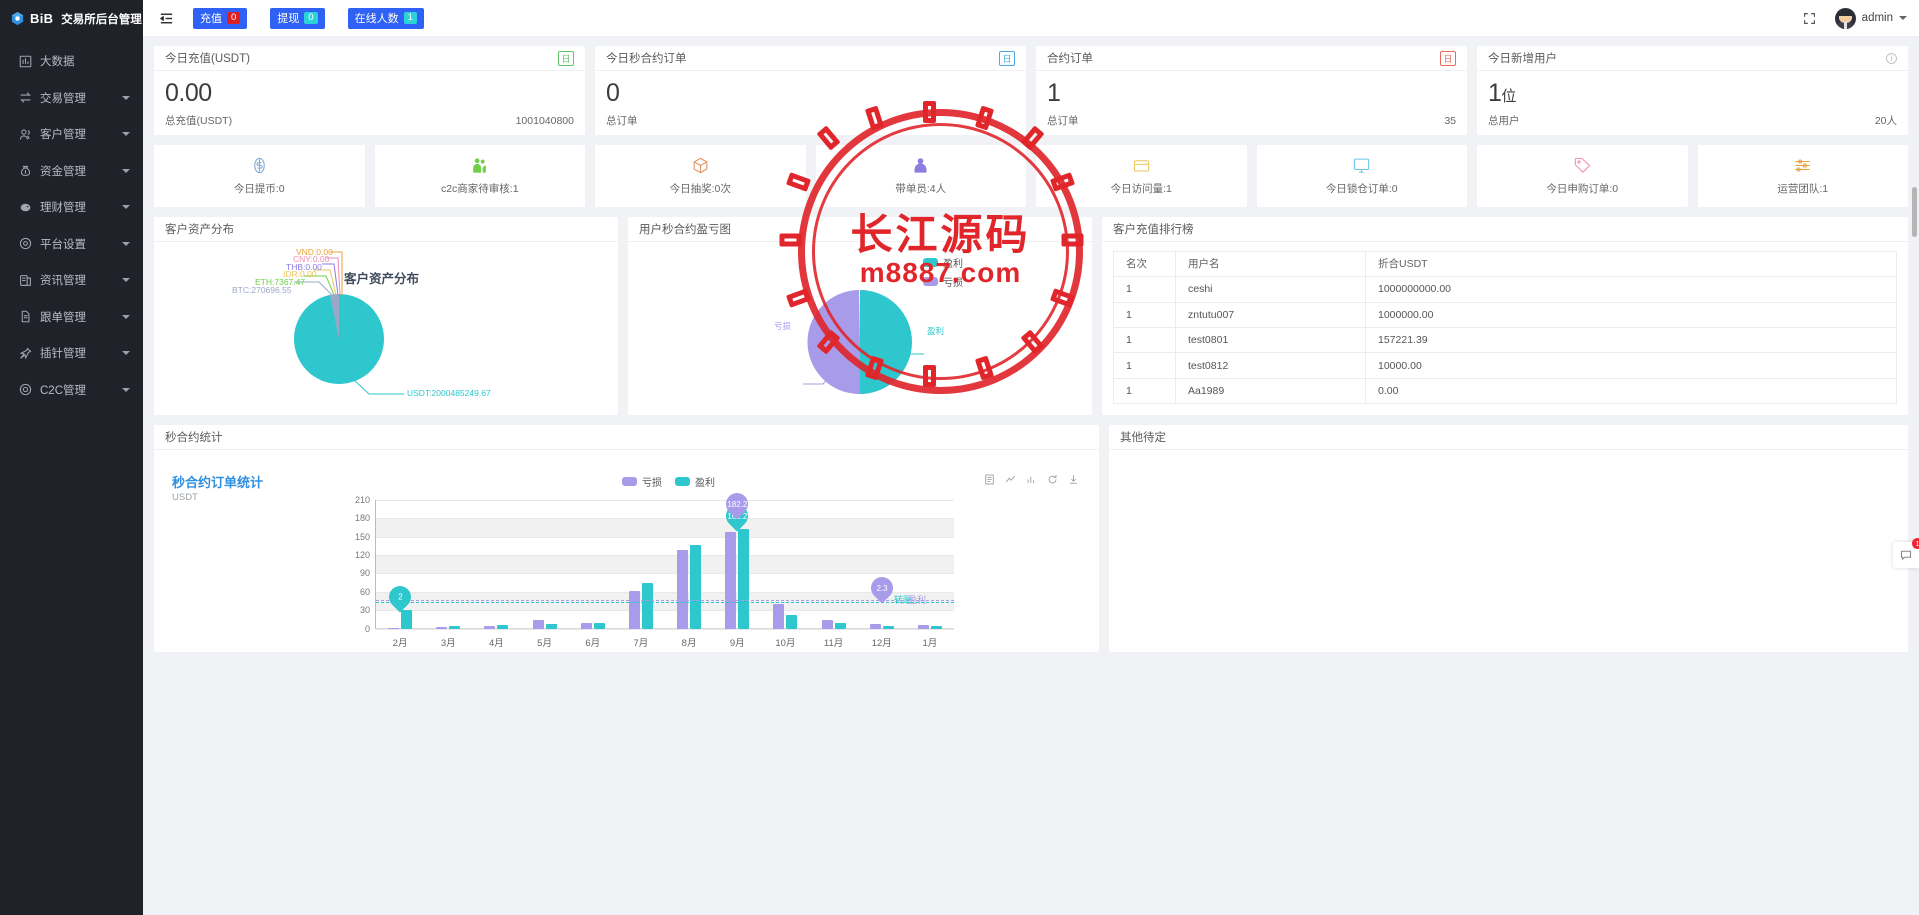 The image size is (1919, 915). What do you see at coordinates (220, 18) in the screenshot?
I see `deposit-button: 充值 0` at bounding box center [220, 18].